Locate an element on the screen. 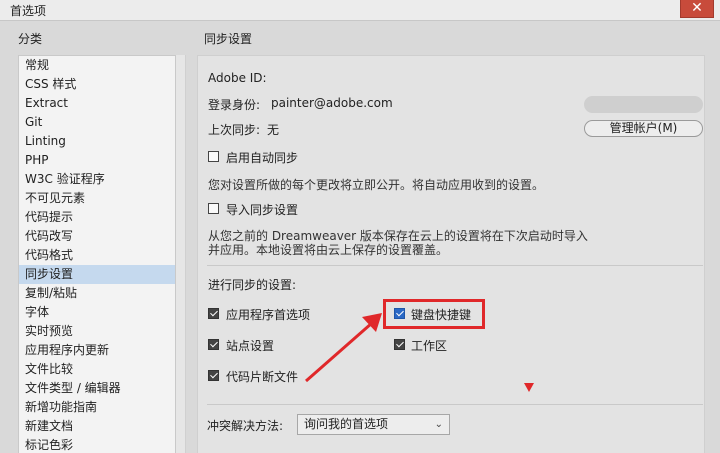 Image resolution: width=720 pixels, height=453 pixels. category-item: 代码改写 is located at coordinates (97, 236).